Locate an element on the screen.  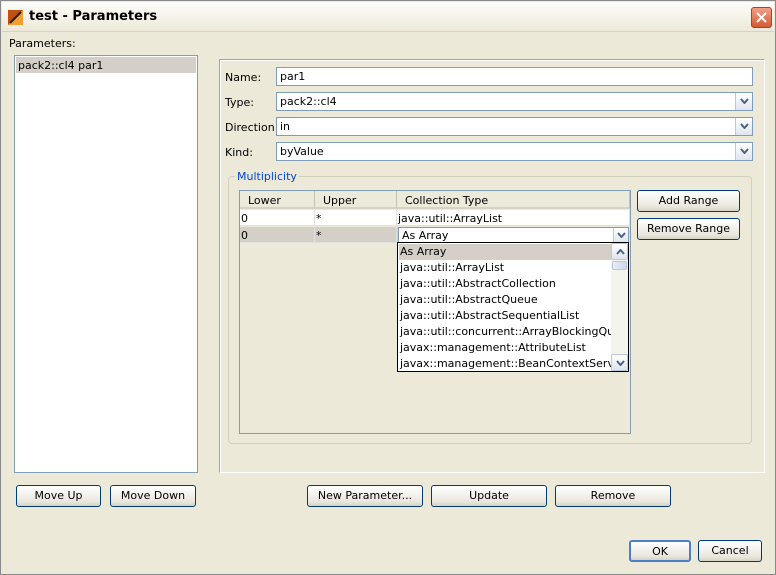
direction-combo: in is located at coordinates (514, 126).